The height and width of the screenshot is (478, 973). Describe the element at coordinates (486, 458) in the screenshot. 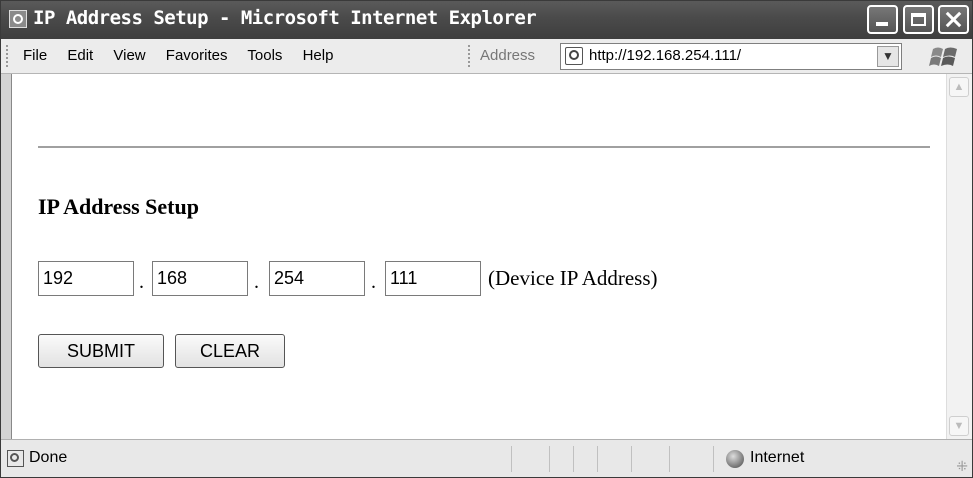

I see `status-bar: Done Internet ⁜` at that location.